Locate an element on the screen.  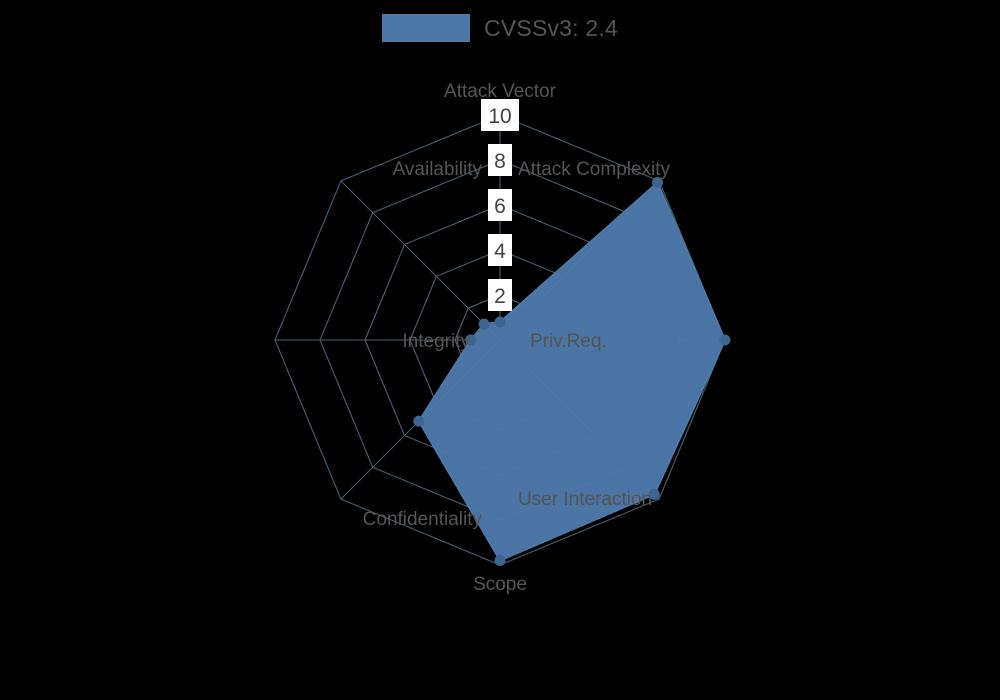
radar-tick-label-8: 8 is located at coordinates (500, 161).